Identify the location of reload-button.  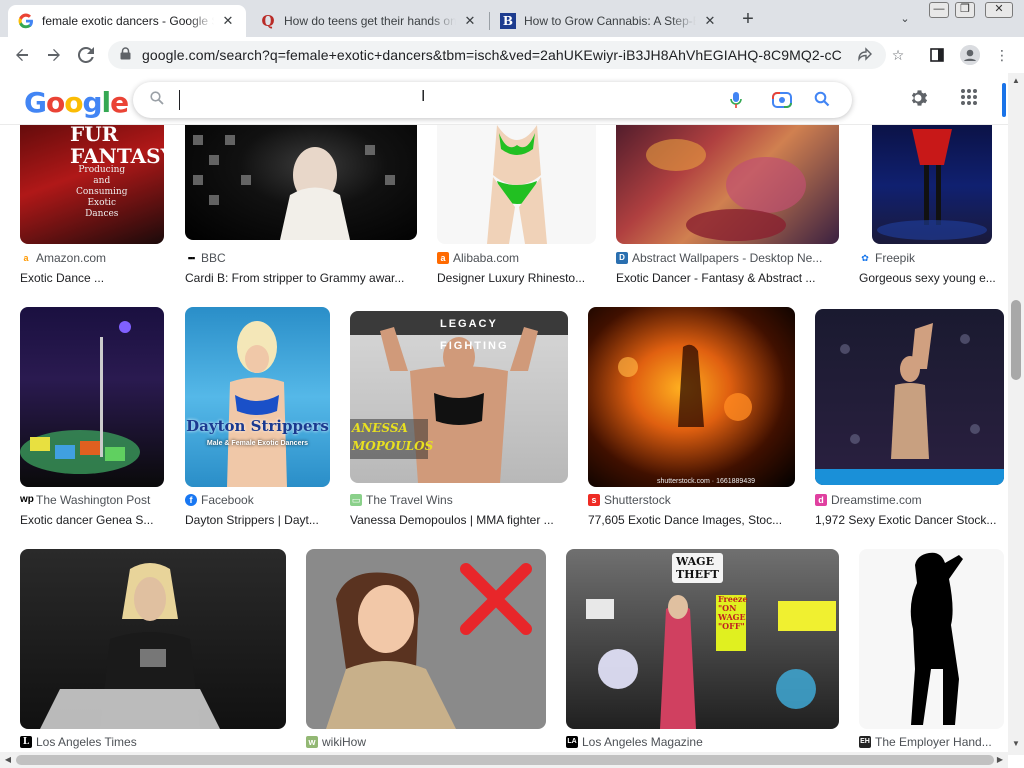
(86, 55).